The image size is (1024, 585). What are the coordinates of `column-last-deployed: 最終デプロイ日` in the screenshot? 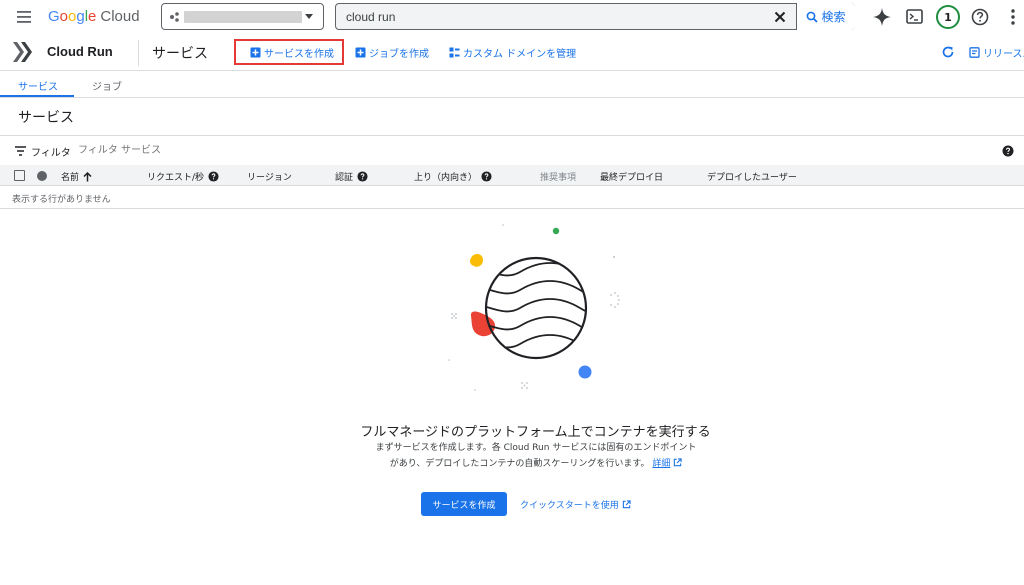 It's located at (631, 176).